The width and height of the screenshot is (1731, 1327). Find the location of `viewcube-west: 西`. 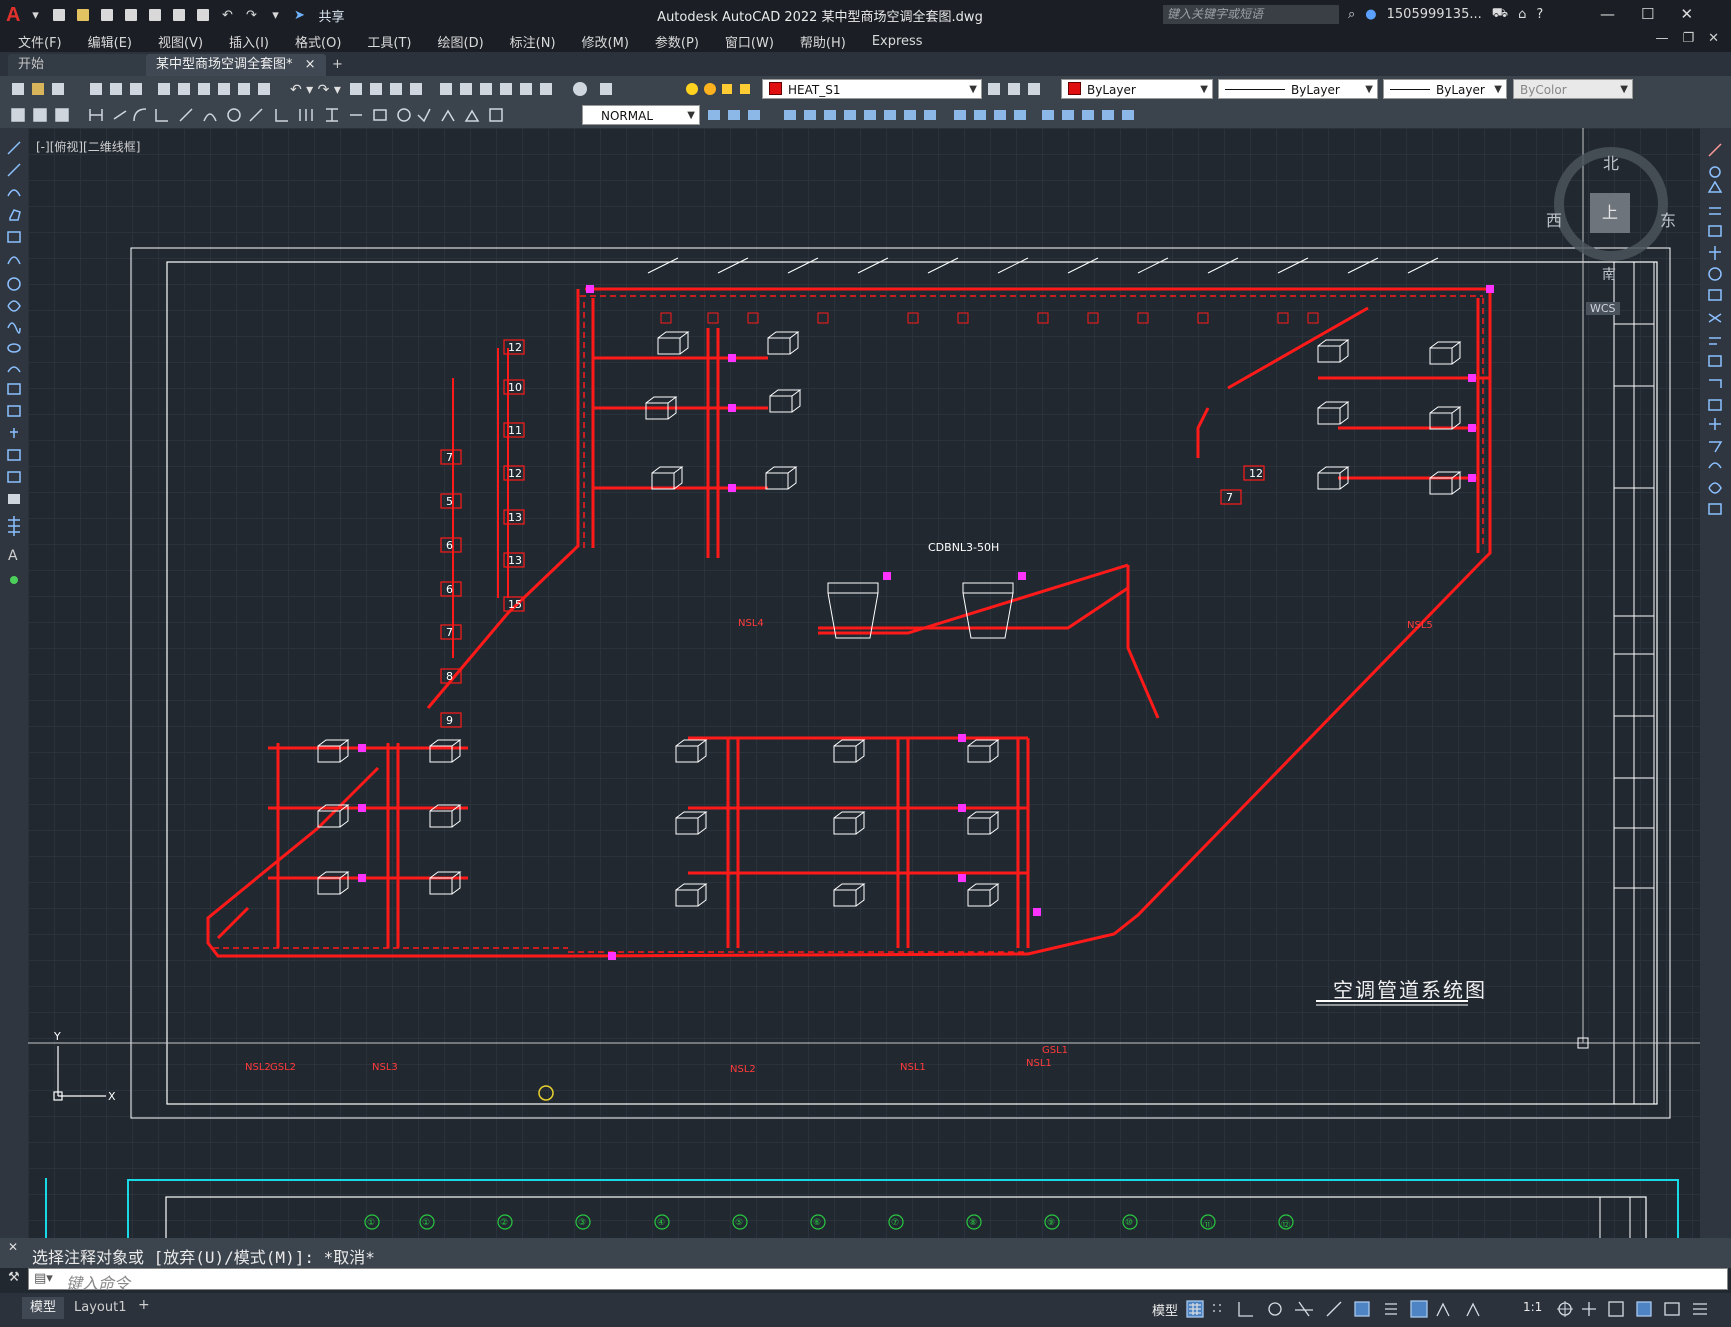

viewcube-west: 西 is located at coordinates (1554, 219).